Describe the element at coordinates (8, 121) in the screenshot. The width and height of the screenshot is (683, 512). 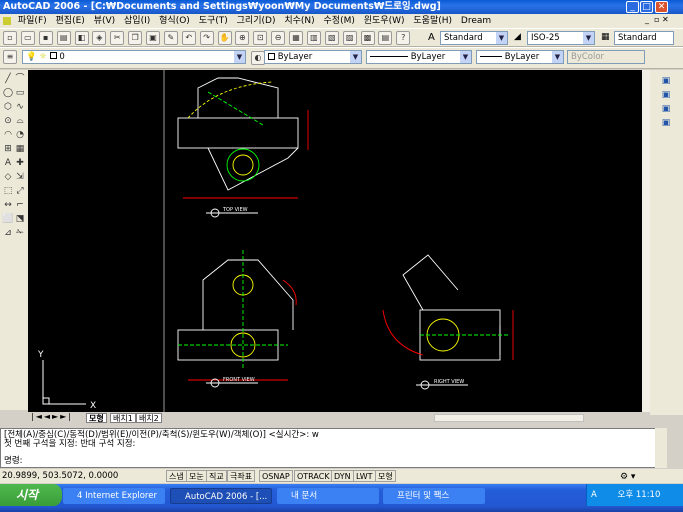
I see `tool-icon-6: ⊙` at that location.